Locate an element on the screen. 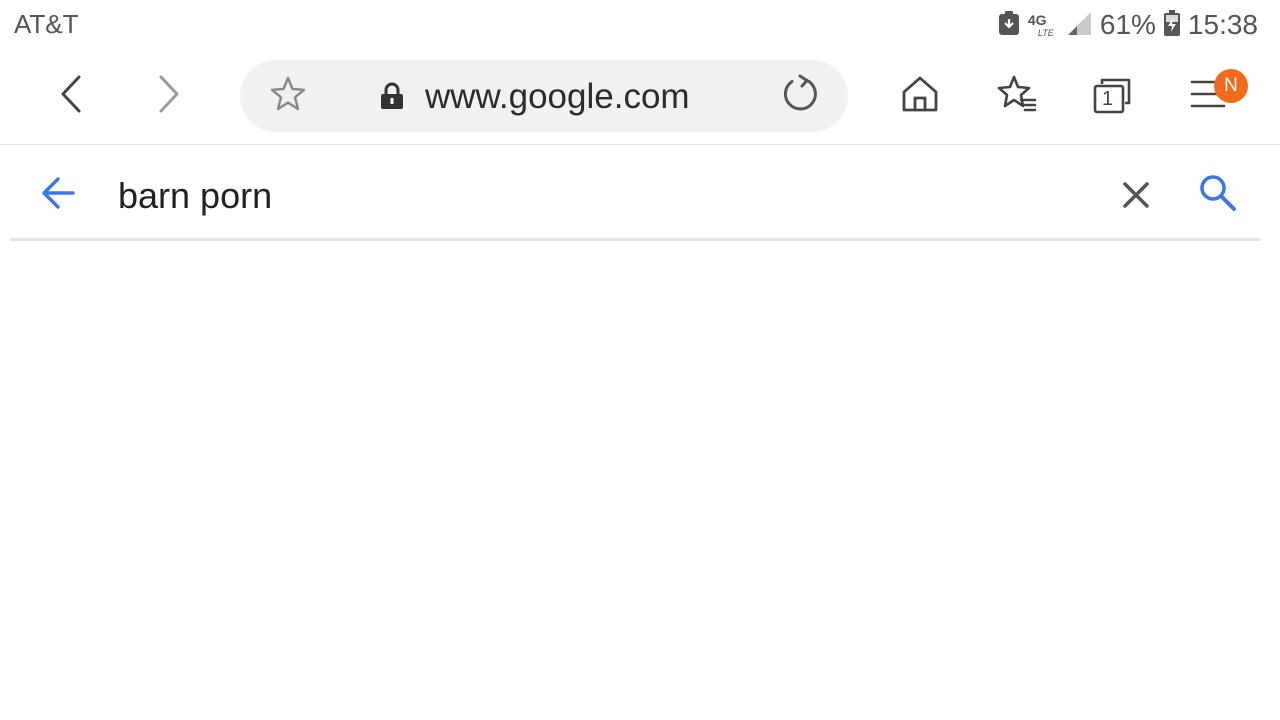  home-icon is located at coordinates (920, 96).